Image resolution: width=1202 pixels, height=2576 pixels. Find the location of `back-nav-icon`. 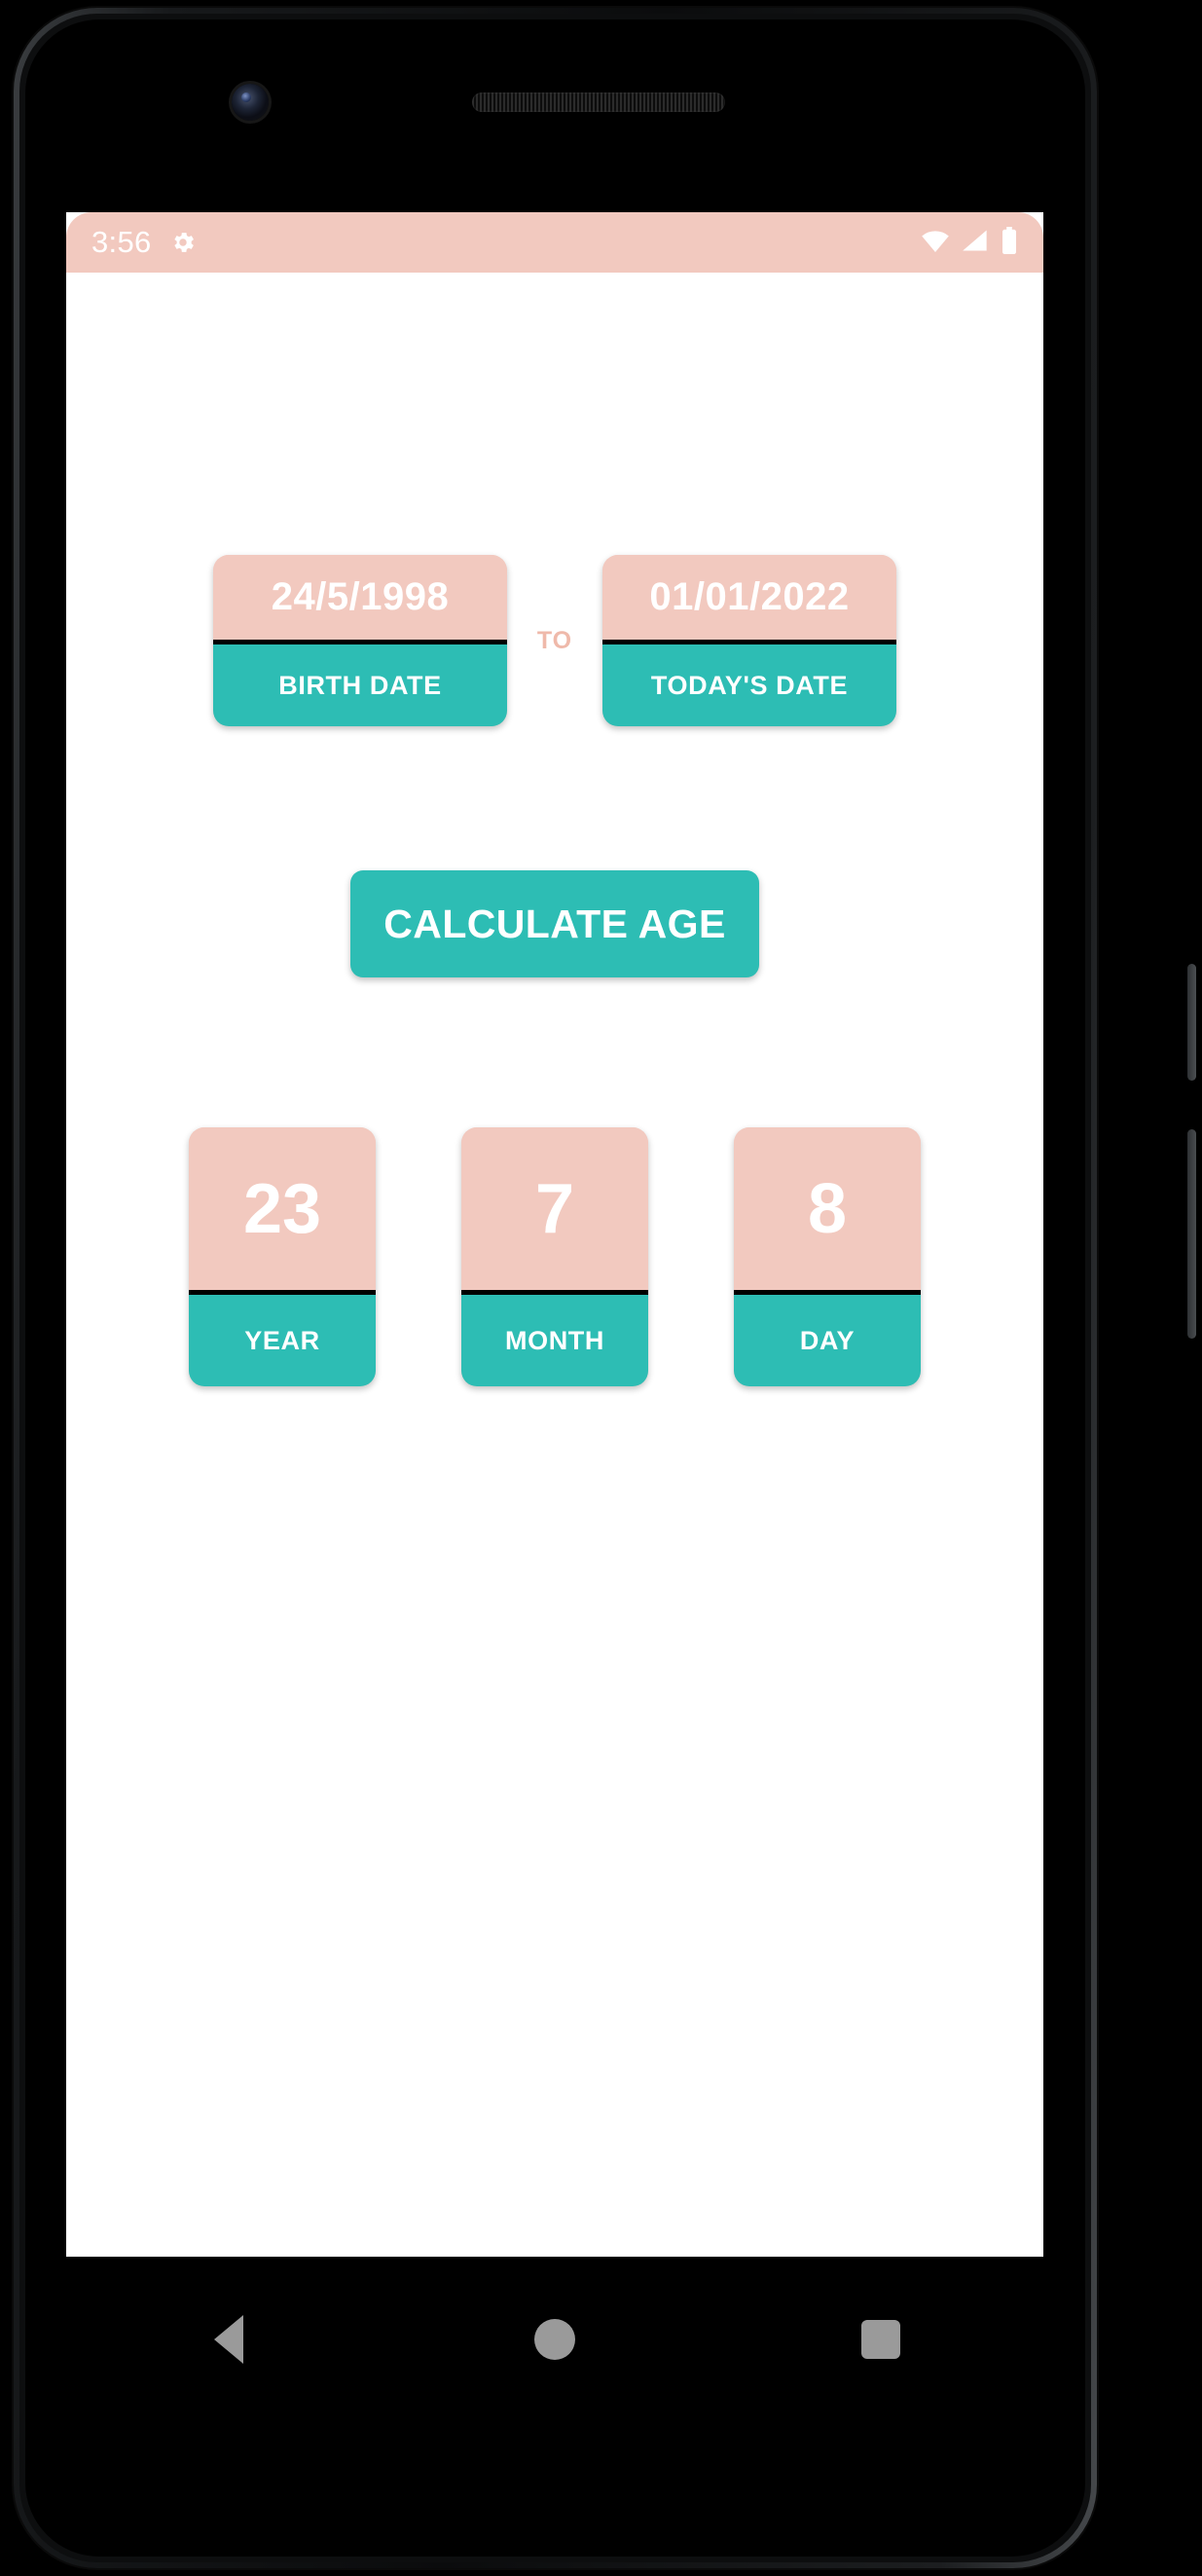

back-nav-icon is located at coordinates (229, 2339).